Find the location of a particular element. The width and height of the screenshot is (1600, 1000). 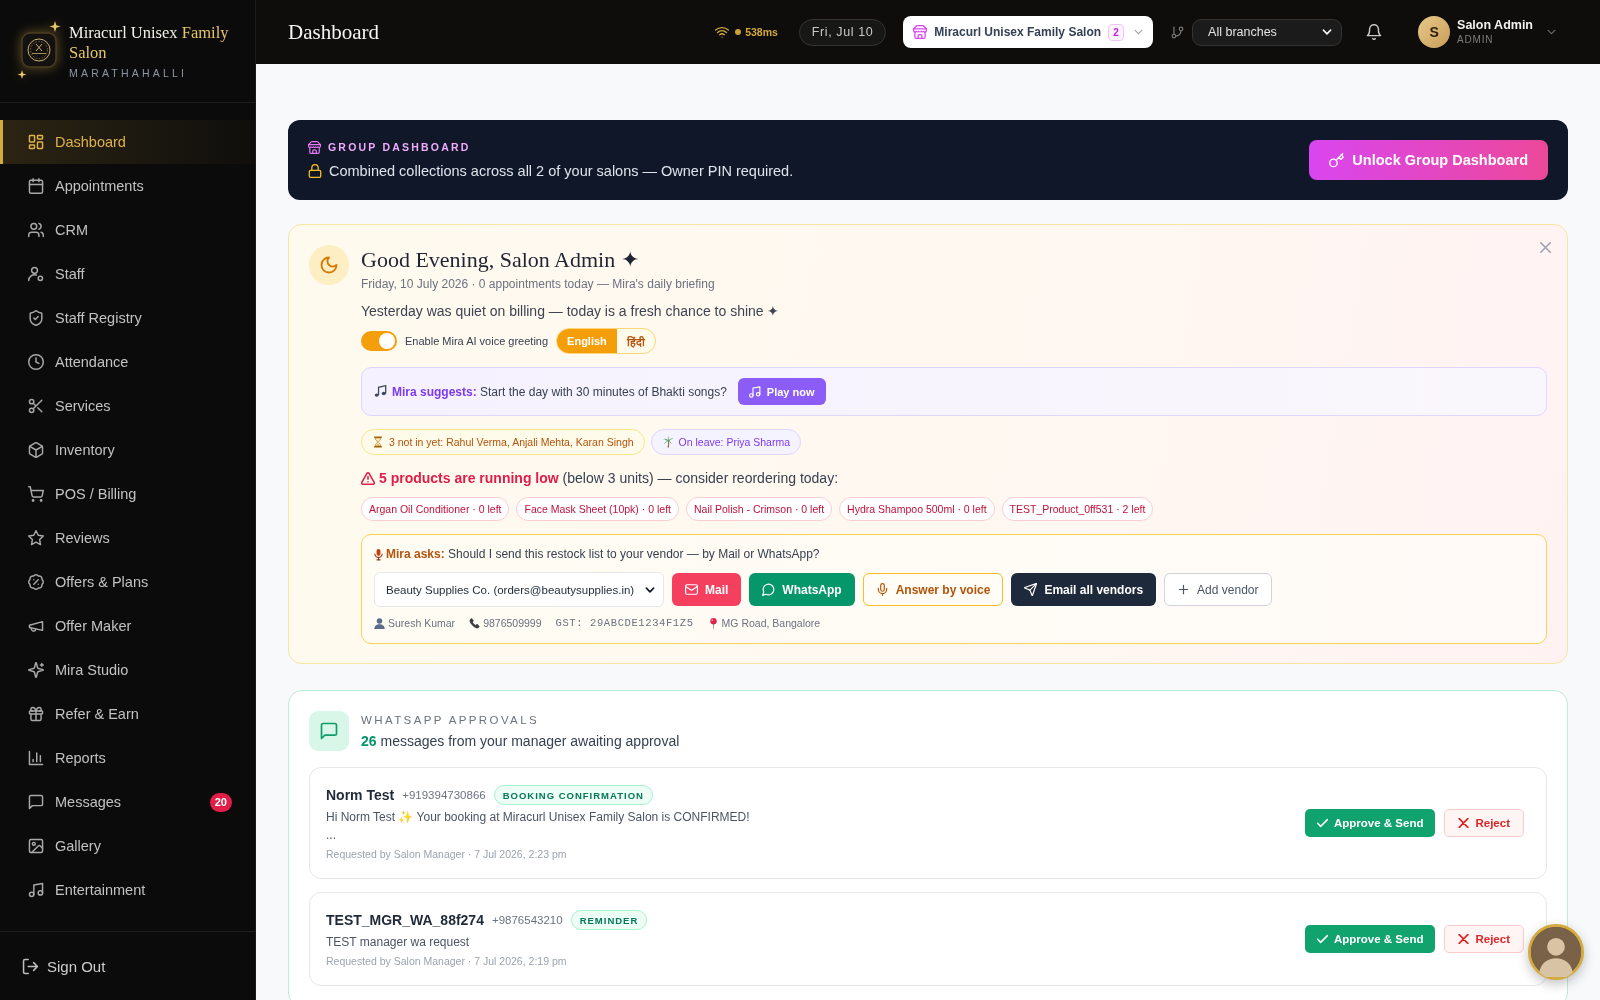

star-icon is located at coordinates (36, 538).